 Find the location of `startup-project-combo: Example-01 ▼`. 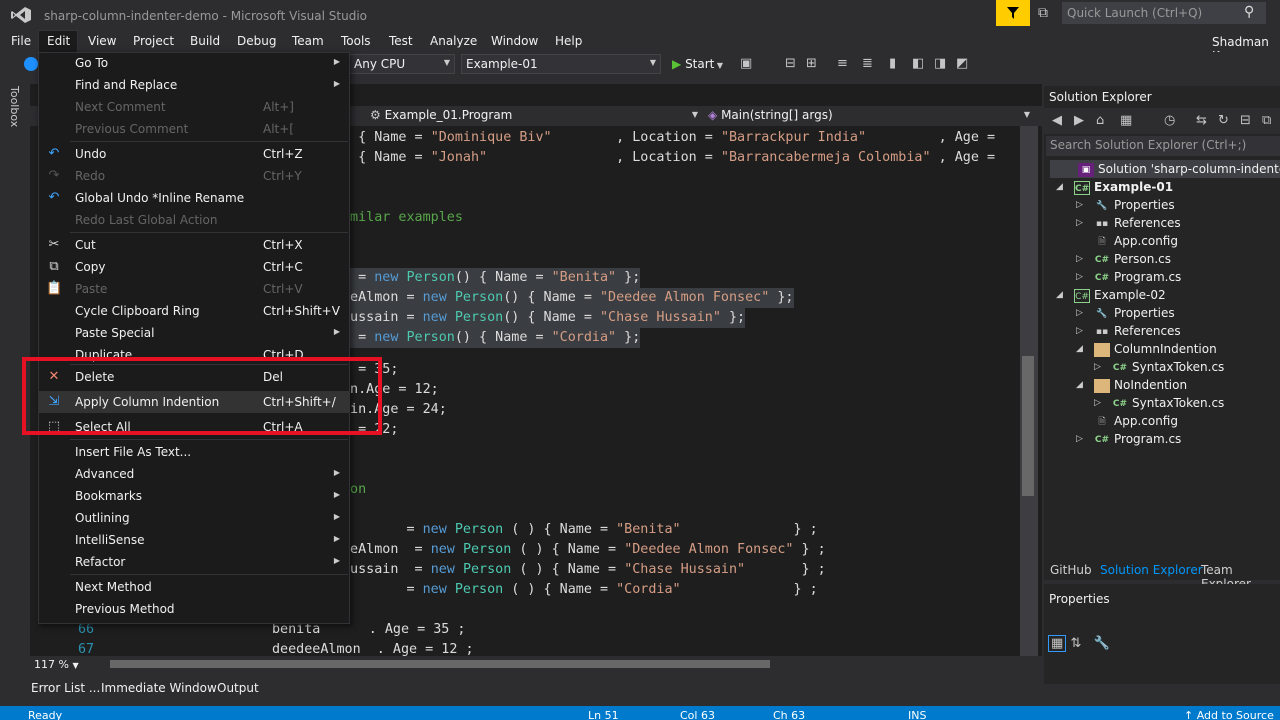

startup-project-combo: Example-01 ▼ is located at coordinates (561, 64).